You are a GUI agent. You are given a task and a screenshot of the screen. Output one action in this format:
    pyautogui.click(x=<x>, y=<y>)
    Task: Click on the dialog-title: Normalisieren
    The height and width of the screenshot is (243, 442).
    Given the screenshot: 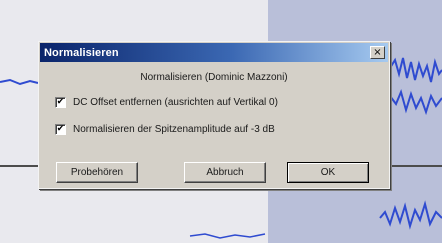 What is the action you would take?
    pyautogui.click(x=81, y=52)
    